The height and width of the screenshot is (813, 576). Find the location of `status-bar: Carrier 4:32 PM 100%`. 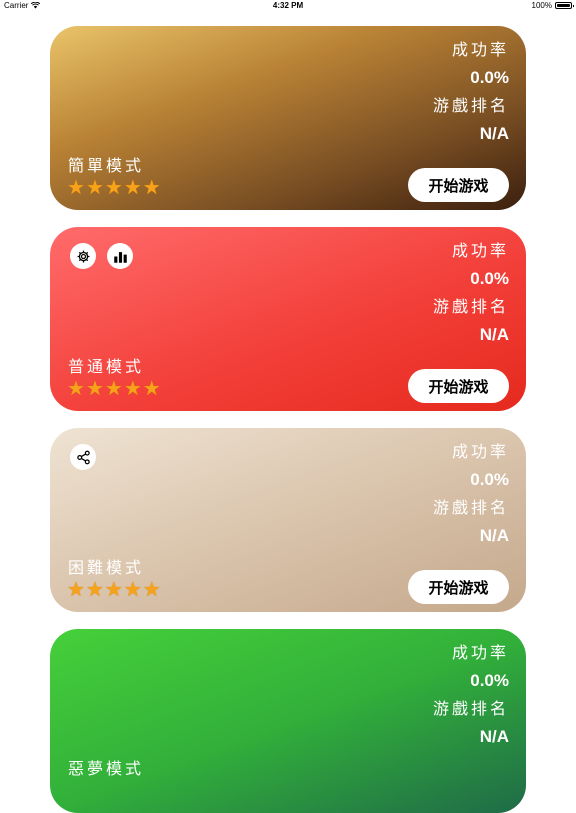

status-bar: Carrier 4:32 PM 100% is located at coordinates (288, 6).